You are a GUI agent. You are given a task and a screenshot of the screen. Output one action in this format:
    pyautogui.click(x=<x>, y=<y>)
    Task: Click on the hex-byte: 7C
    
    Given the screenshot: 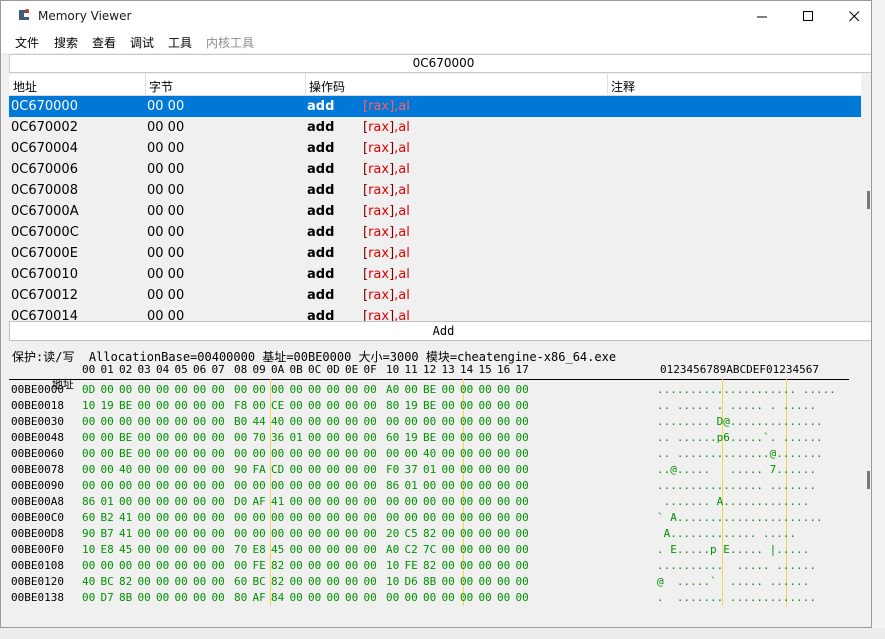 What is the action you would take?
    pyautogui.click(x=429, y=550)
    